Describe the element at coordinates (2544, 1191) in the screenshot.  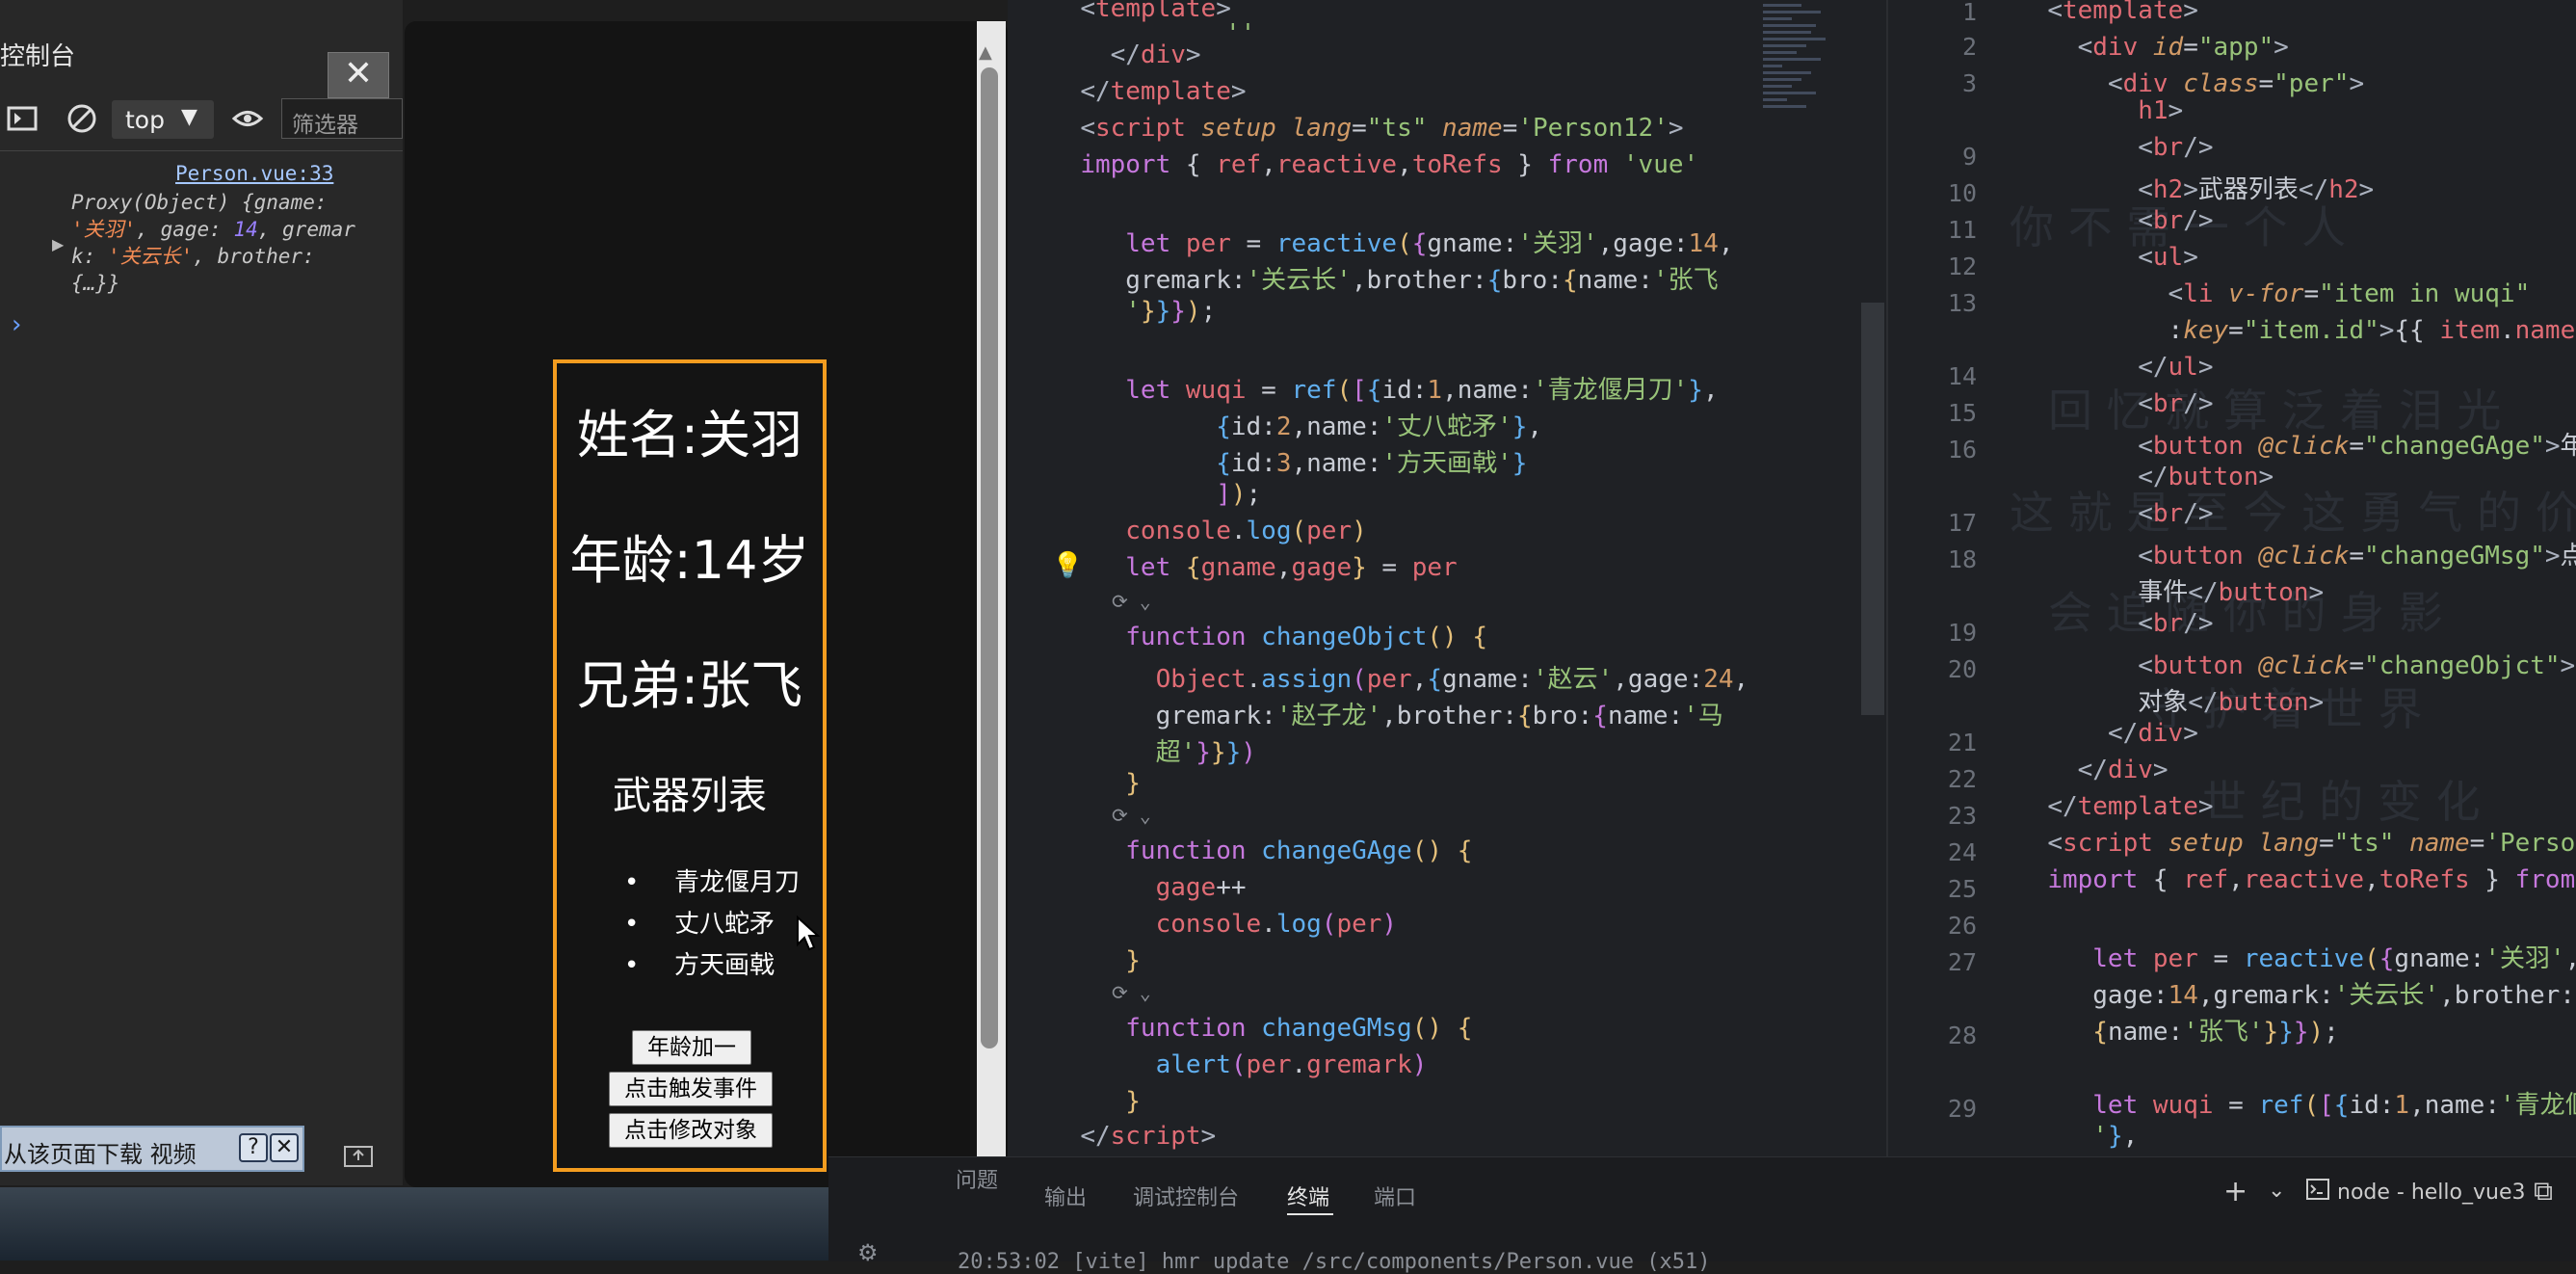
I see `split-terminal-icon: ⧉` at that location.